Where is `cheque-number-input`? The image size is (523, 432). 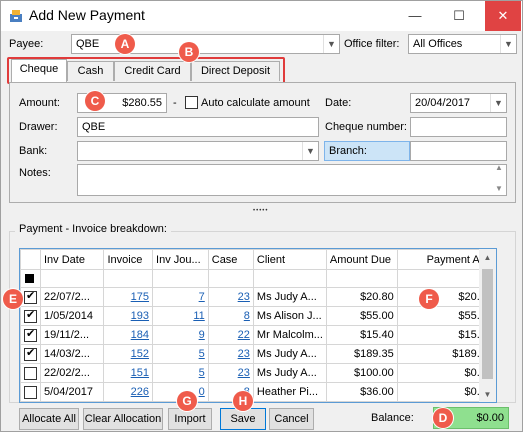
cheque-number-input is located at coordinates (458, 127).